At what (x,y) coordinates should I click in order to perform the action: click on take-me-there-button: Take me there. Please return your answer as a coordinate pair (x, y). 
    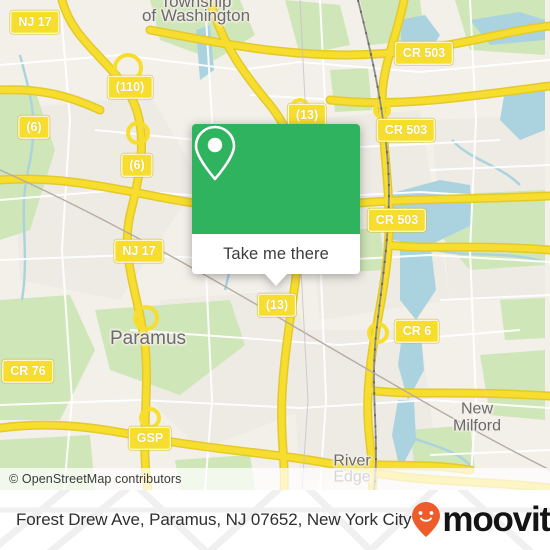
    Looking at the image, I should click on (276, 254).